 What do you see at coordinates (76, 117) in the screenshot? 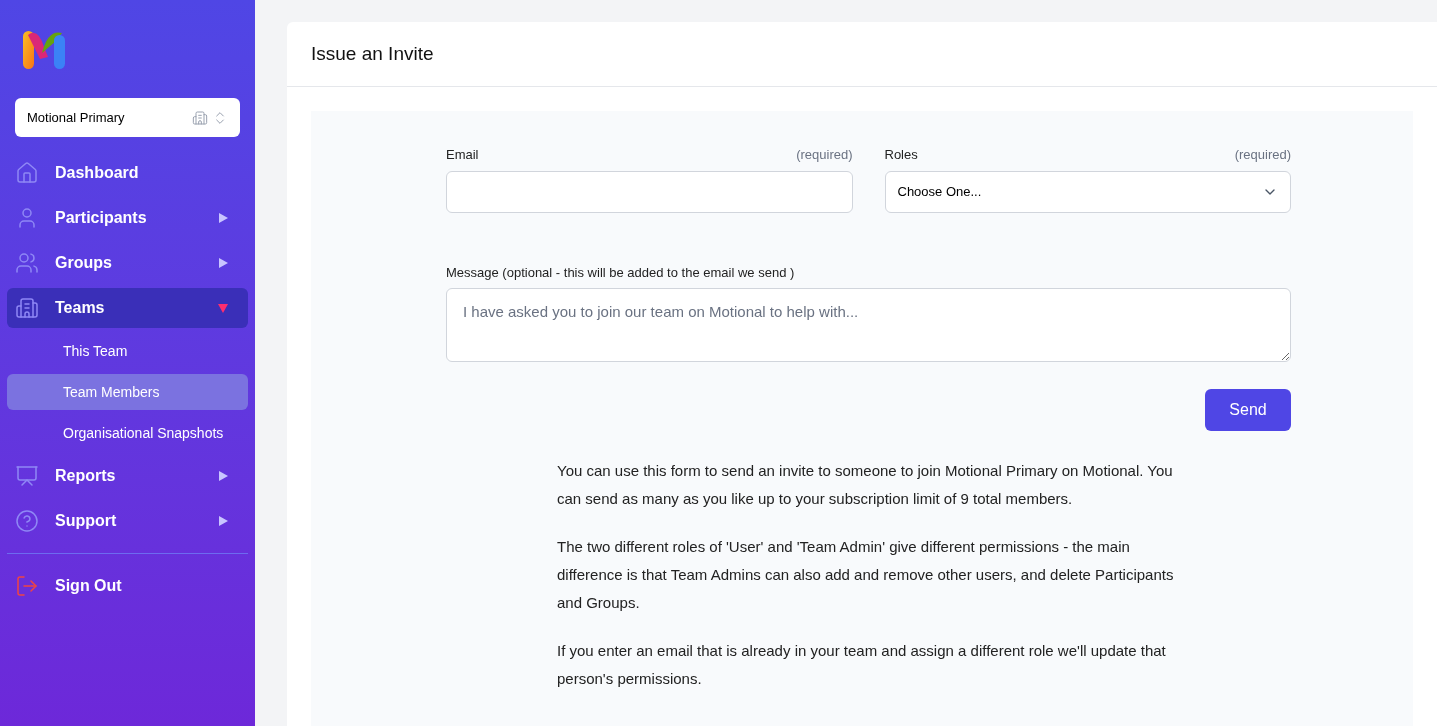
I see `team-name: Motional Primary` at bounding box center [76, 117].